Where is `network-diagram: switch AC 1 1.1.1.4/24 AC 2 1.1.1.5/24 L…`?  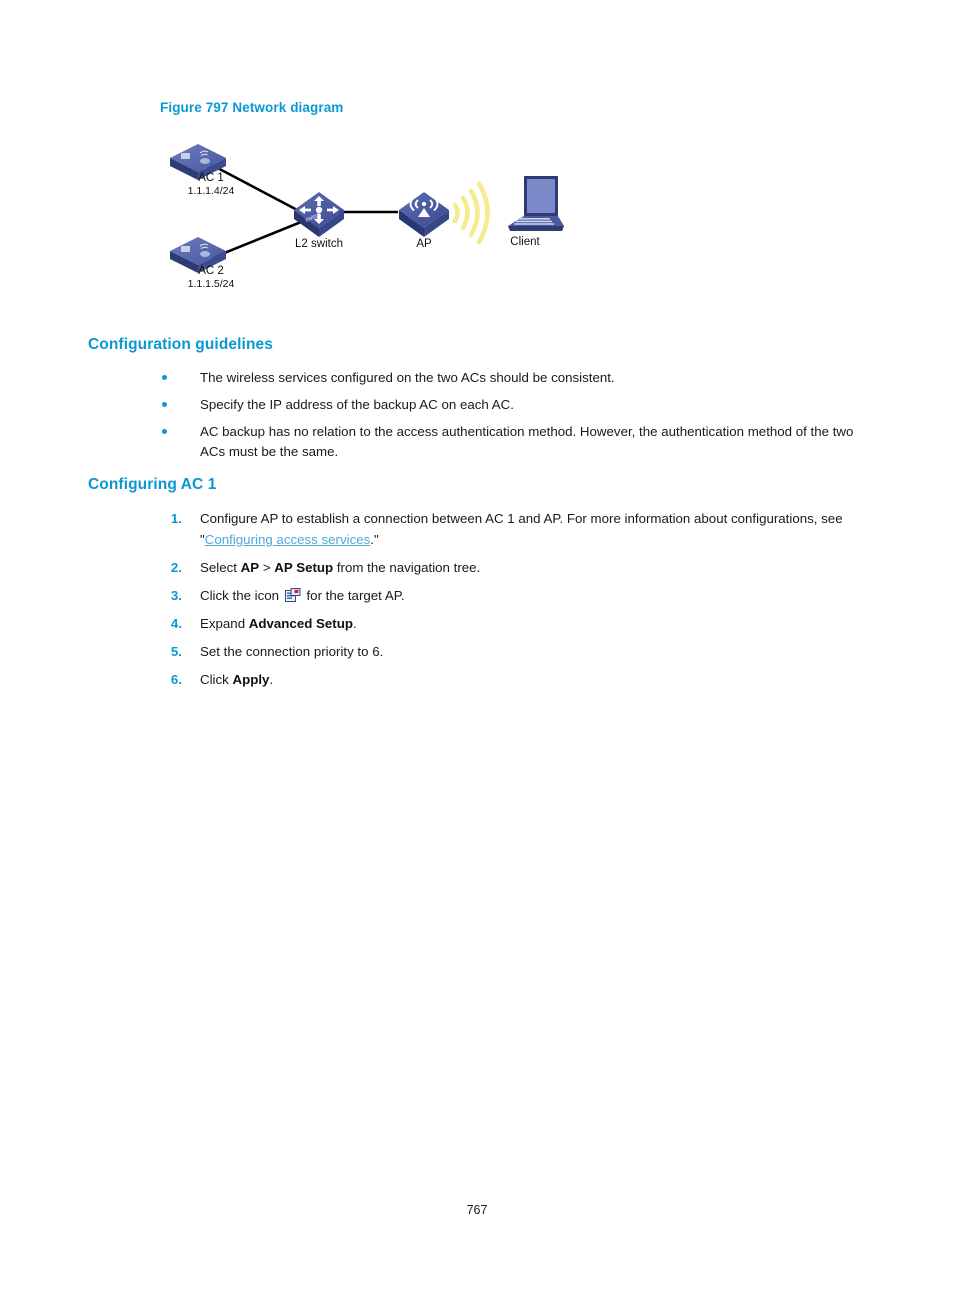
network-diagram: switch AC 1 1.1.1.4/24 AC 2 1.1.1.5/24 L… is located at coordinates (370, 220).